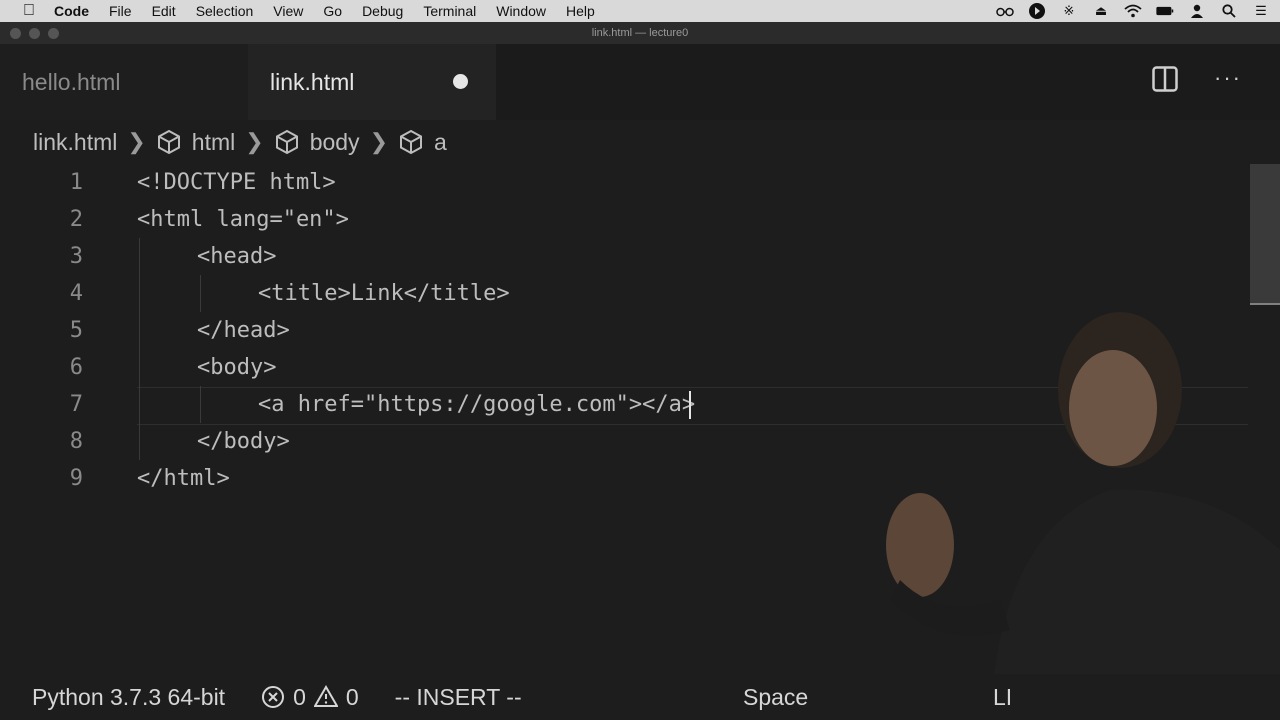  Describe the element at coordinates (352, 696) in the screenshot. I see `warning-count: 0` at that location.